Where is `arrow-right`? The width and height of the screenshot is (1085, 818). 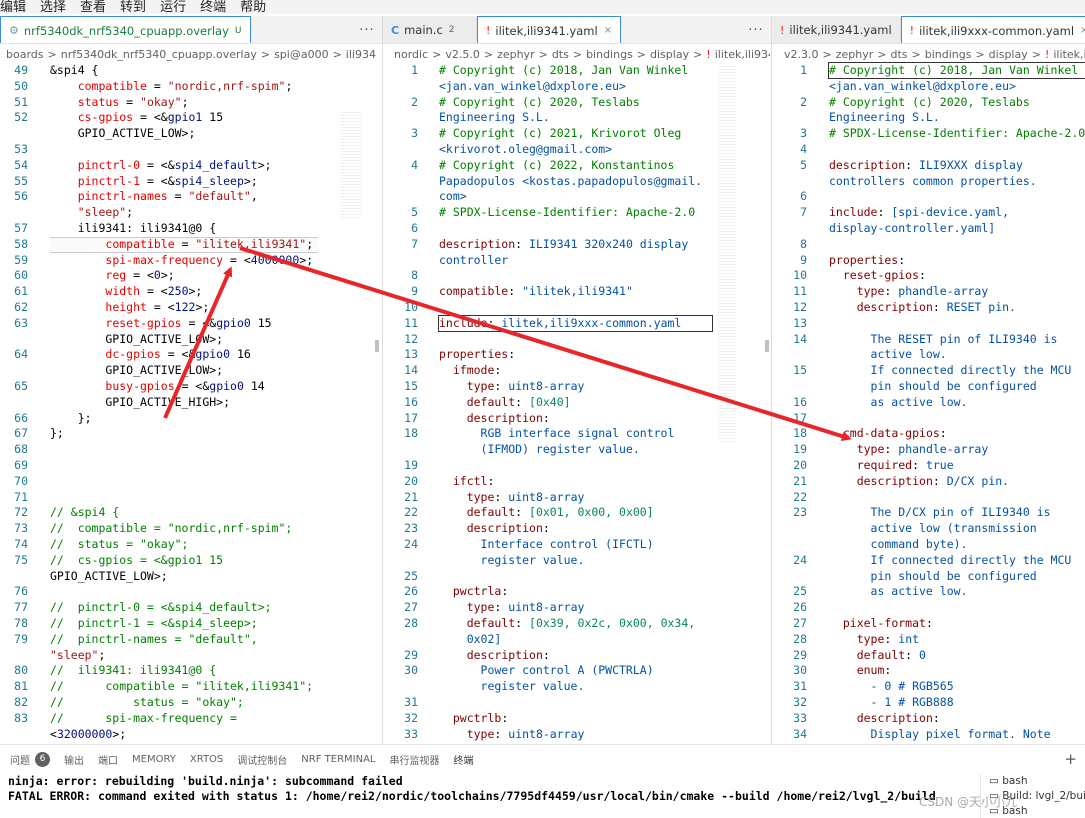
arrow-right is located at coordinates (545, 343).